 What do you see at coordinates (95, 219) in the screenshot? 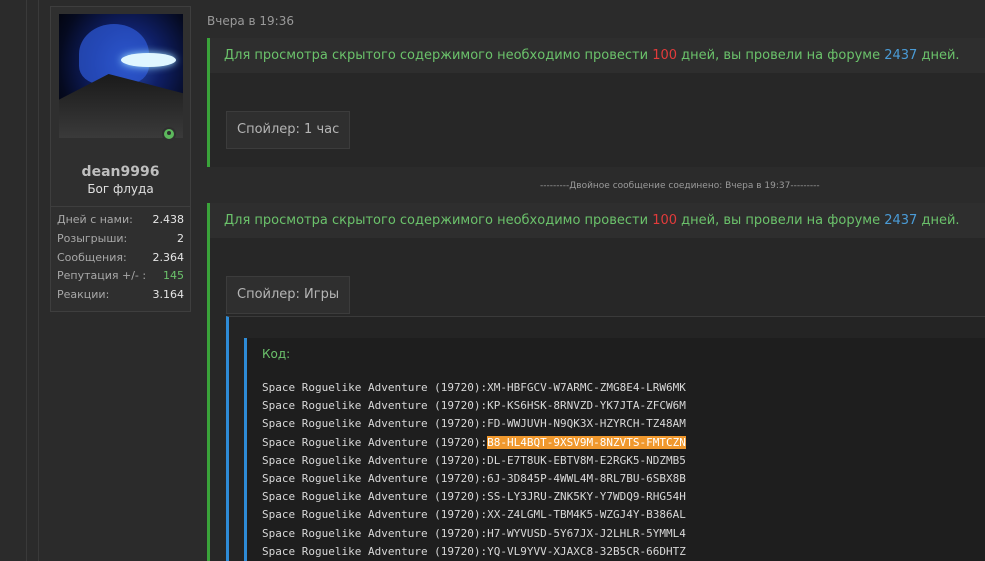
I see `stat-label: Дней с нами:` at bounding box center [95, 219].